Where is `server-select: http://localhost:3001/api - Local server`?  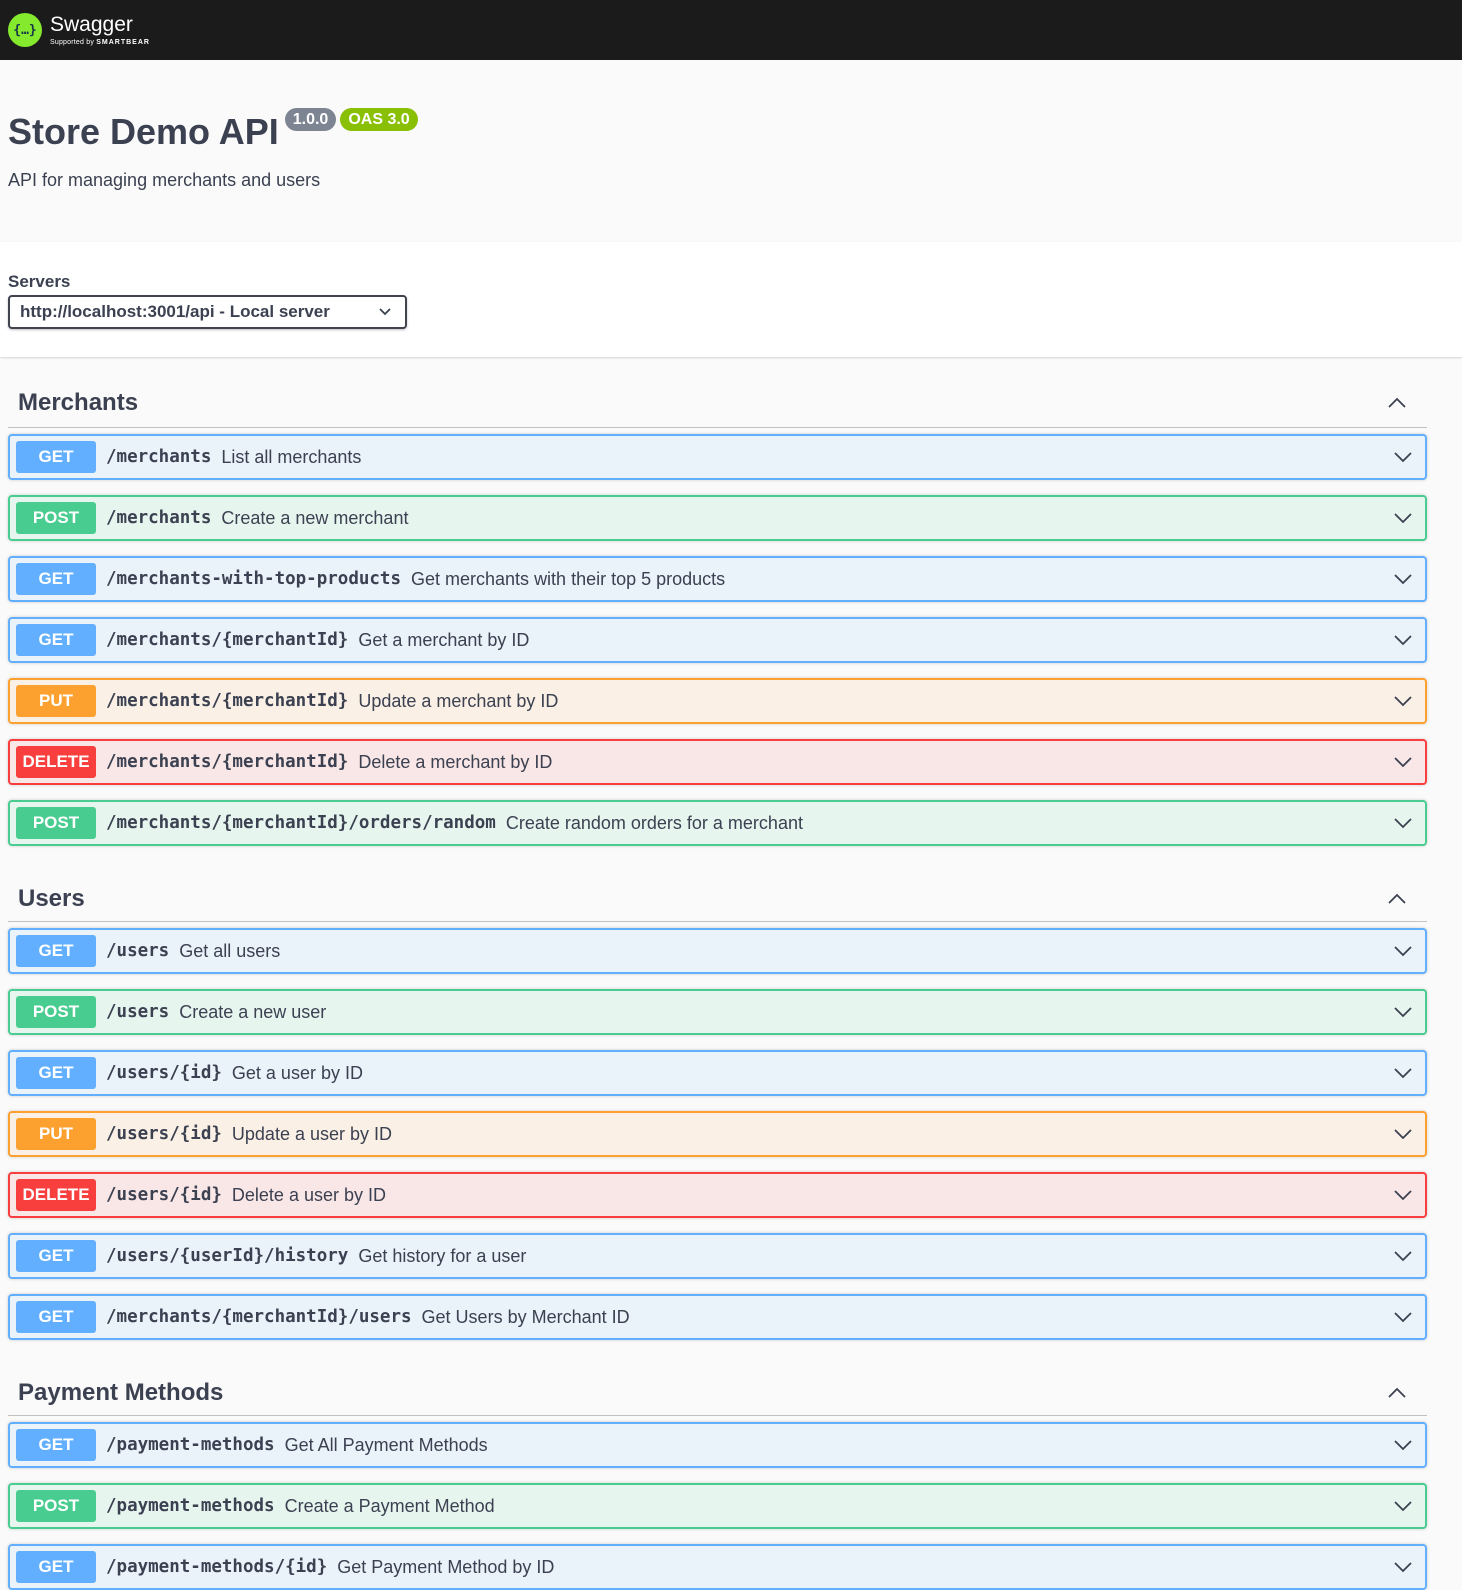
server-select: http://localhost:3001/api - Local server is located at coordinates (207, 312).